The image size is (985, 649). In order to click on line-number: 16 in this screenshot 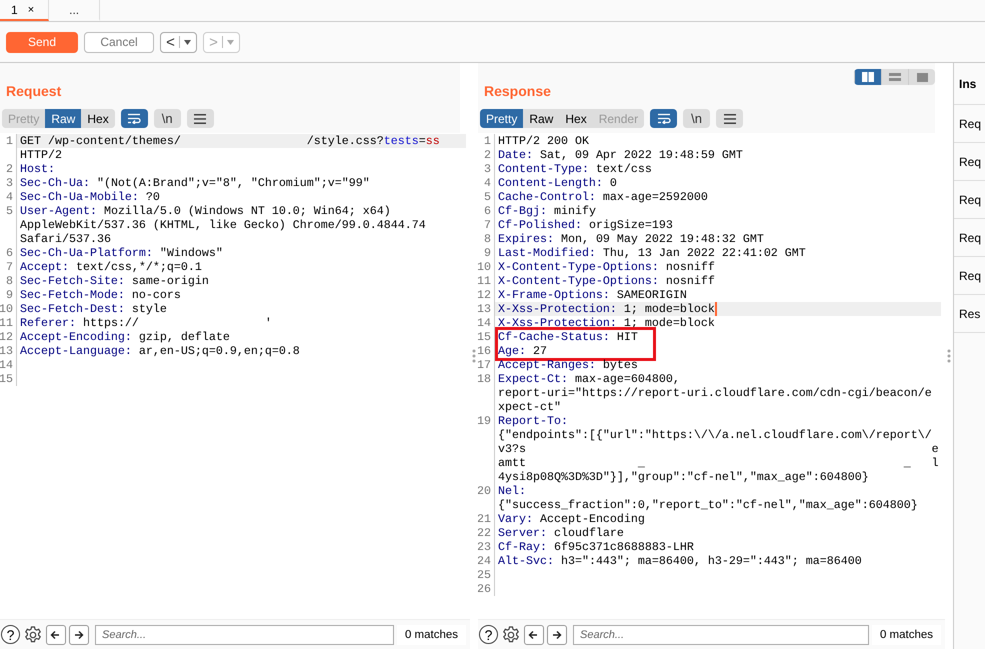, I will do `click(484, 351)`.